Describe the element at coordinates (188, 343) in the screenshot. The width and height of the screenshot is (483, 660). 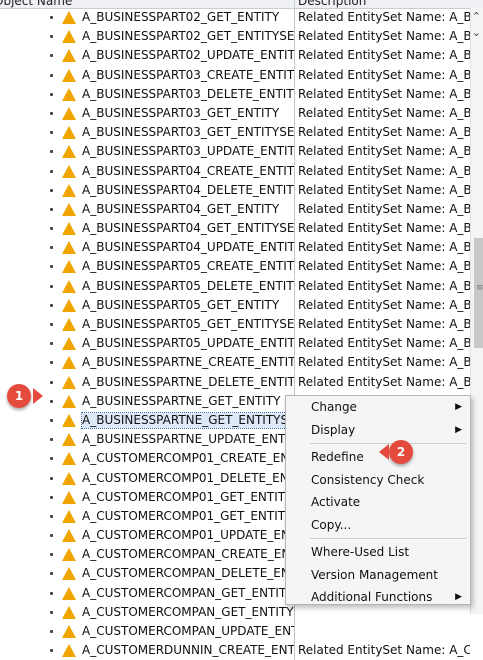
I see `object-name: A_BUSINESSPART05_UPDATE_ENTITY` at that location.